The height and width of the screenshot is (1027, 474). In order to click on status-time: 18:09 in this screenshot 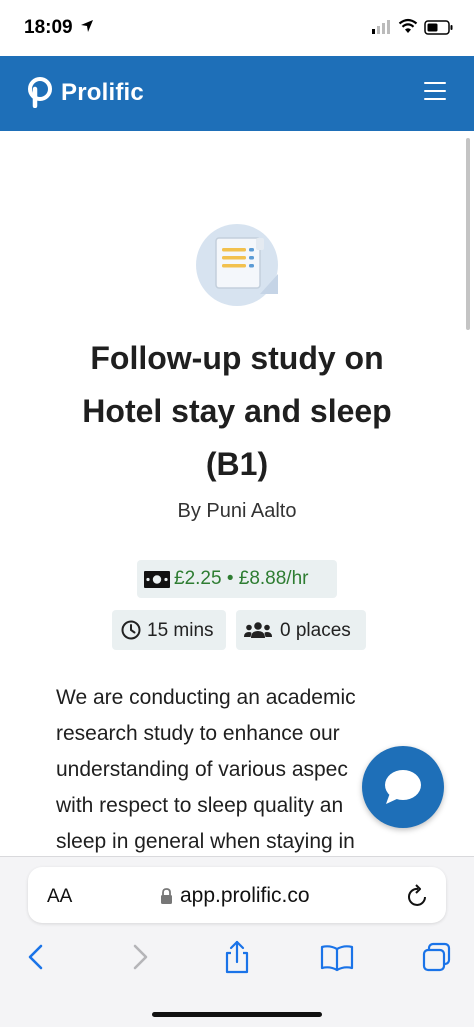, I will do `click(48, 27)`.